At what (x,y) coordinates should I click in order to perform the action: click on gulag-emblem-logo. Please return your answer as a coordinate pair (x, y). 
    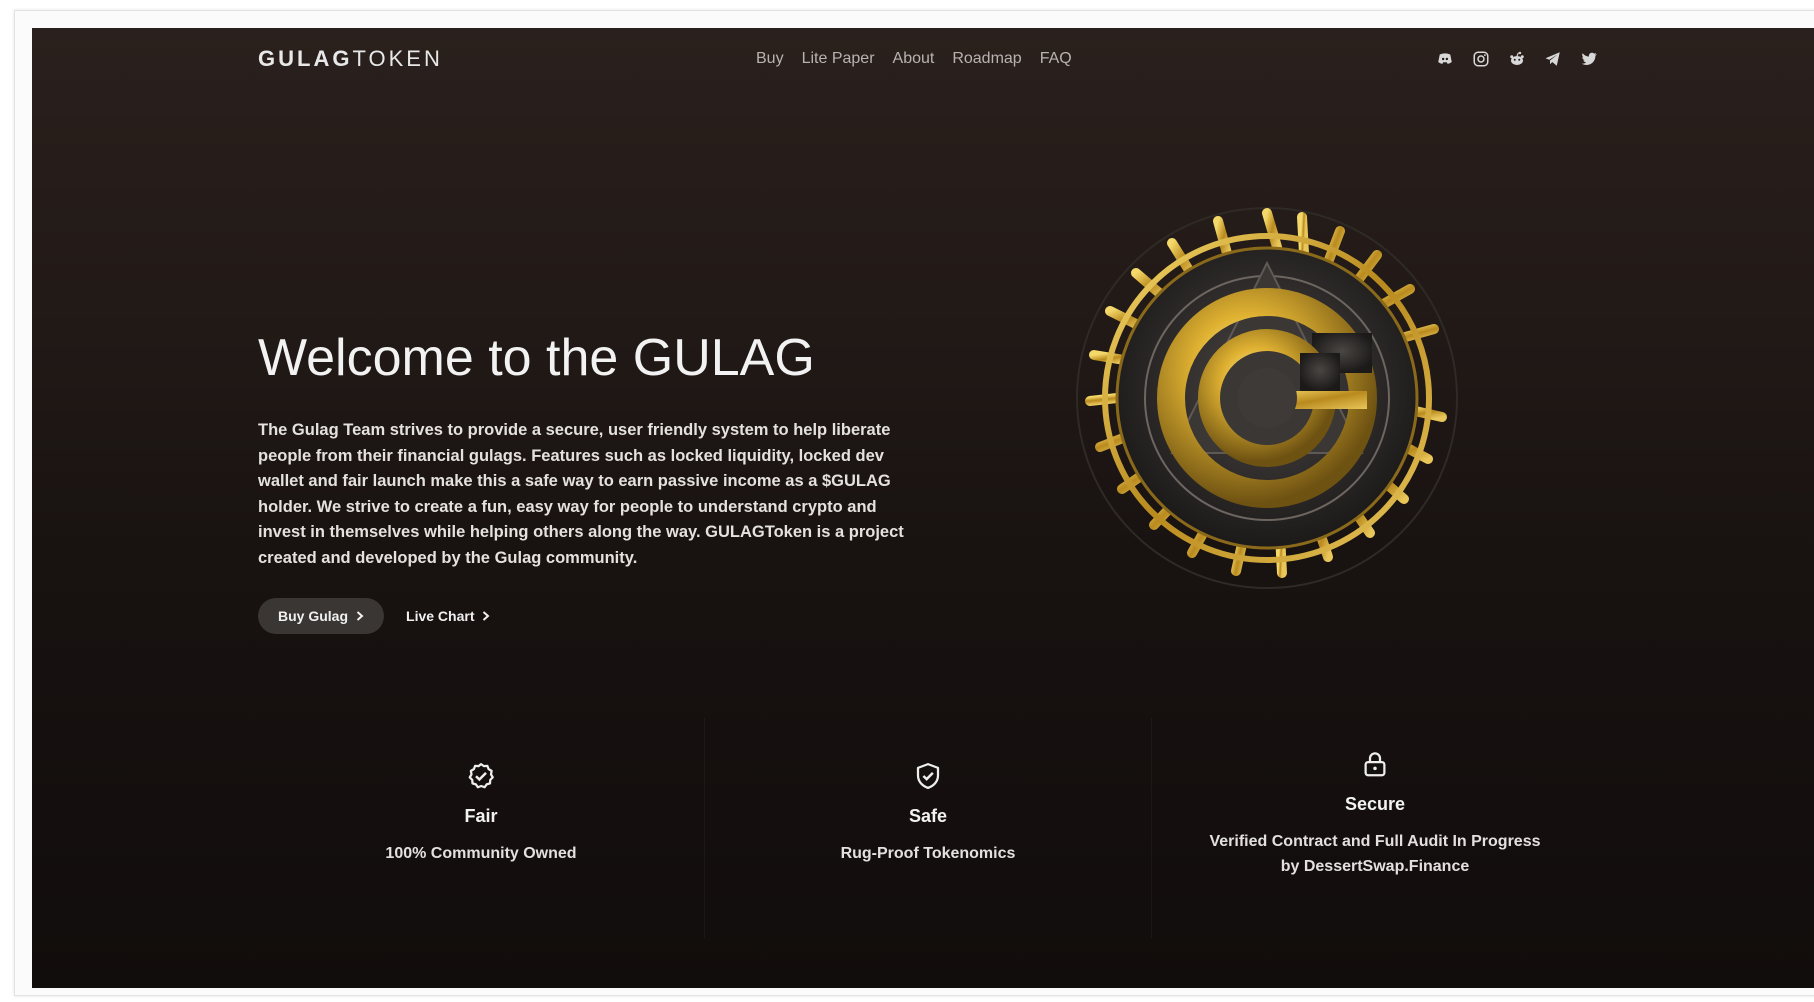
    Looking at the image, I should click on (1267, 398).